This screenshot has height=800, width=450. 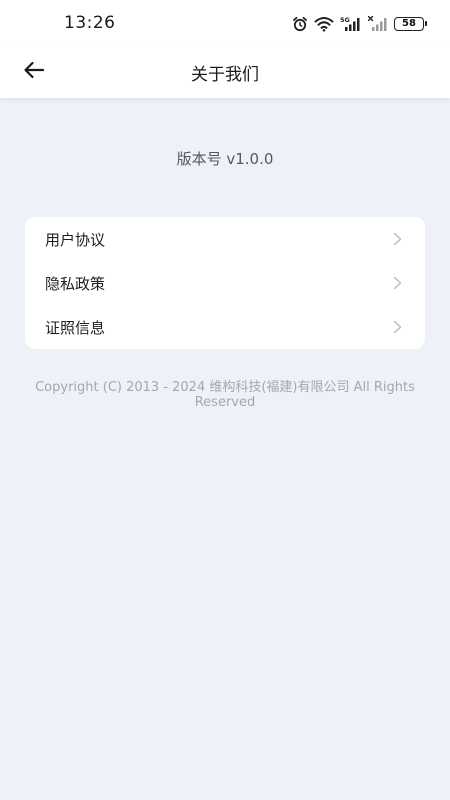 What do you see at coordinates (410, 24) in the screenshot?
I see `battery-icon: 58` at bounding box center [410, 24].